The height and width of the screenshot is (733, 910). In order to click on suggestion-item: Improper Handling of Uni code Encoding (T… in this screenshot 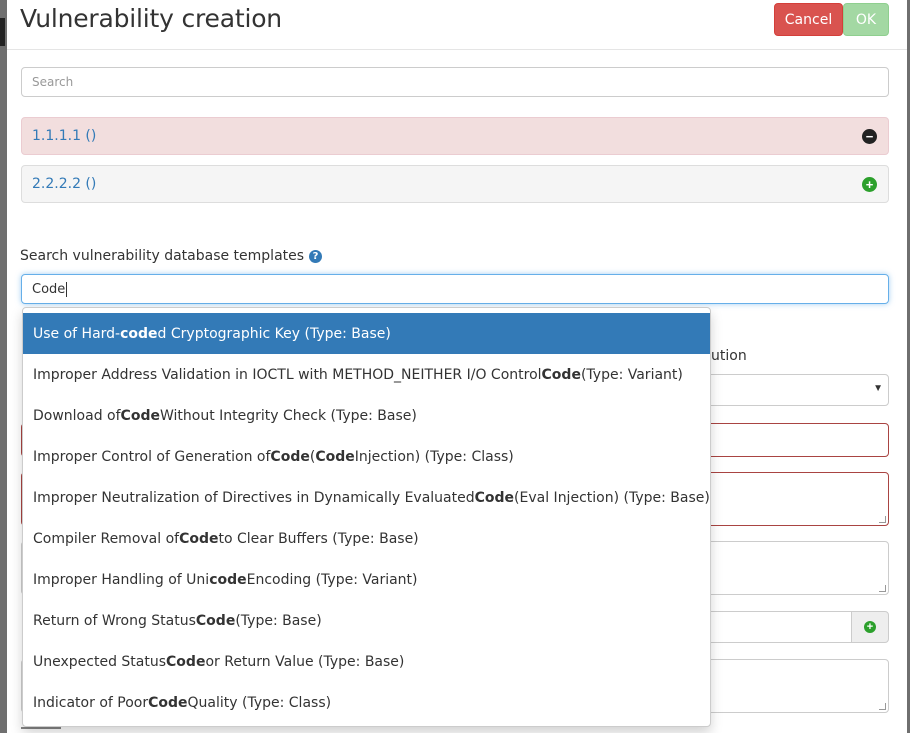, I will do `click(366, 579)`.